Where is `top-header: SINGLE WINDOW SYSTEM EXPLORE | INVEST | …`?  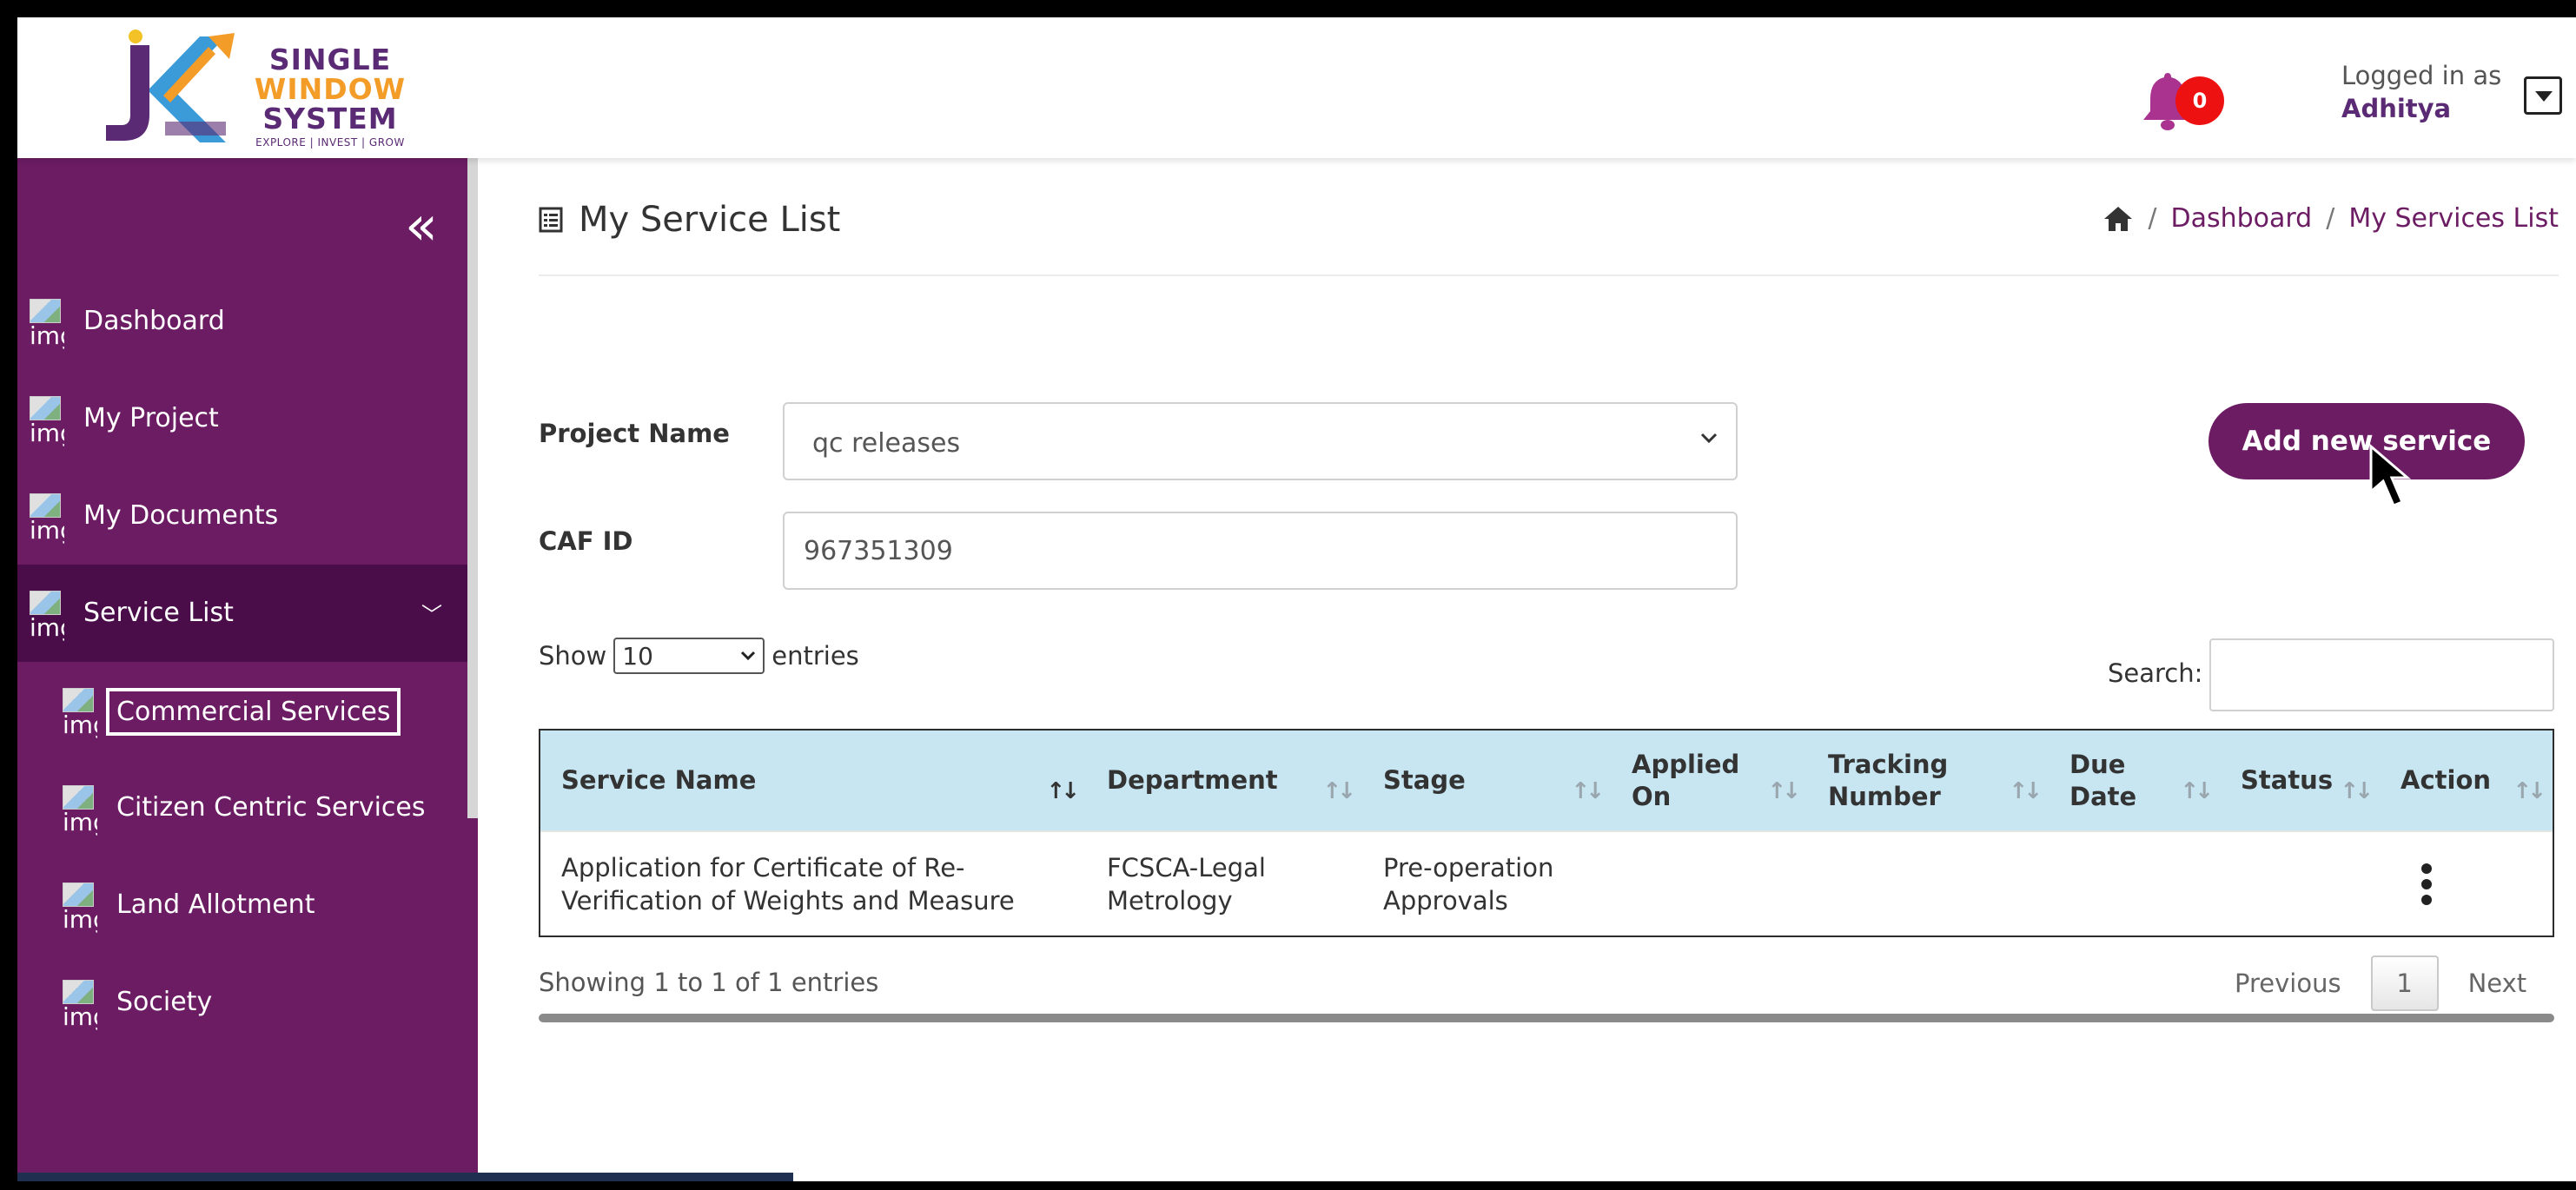 top-header: SINGLE WINDOW SYSTEM EXPLORE | INVEST | … is located at coordinates (1296, 87).